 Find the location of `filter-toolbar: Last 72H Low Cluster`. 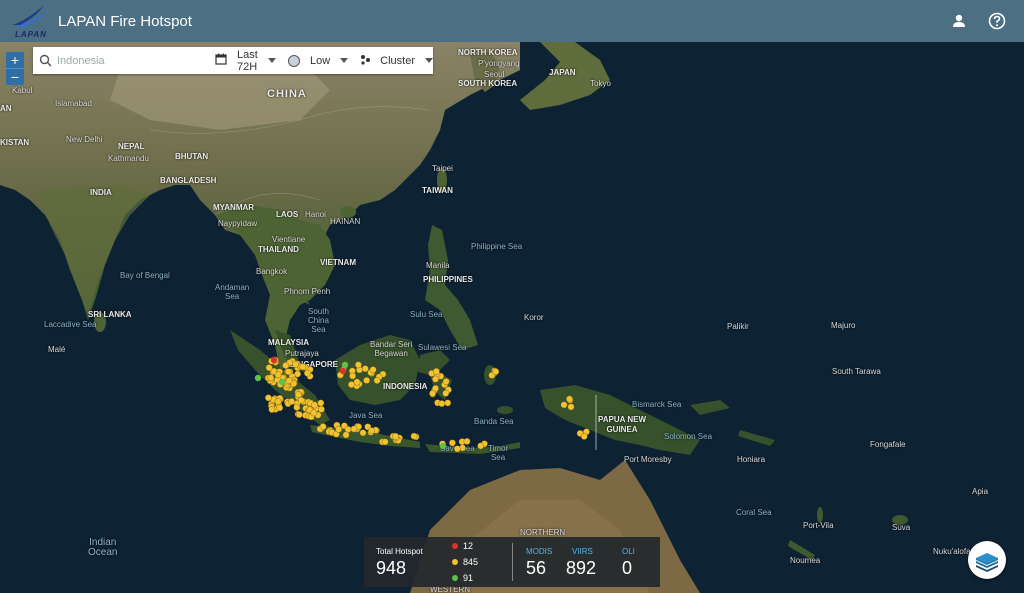

filter-toolbar: Last 72H Low Cluster is located at coordinates (233, 60).